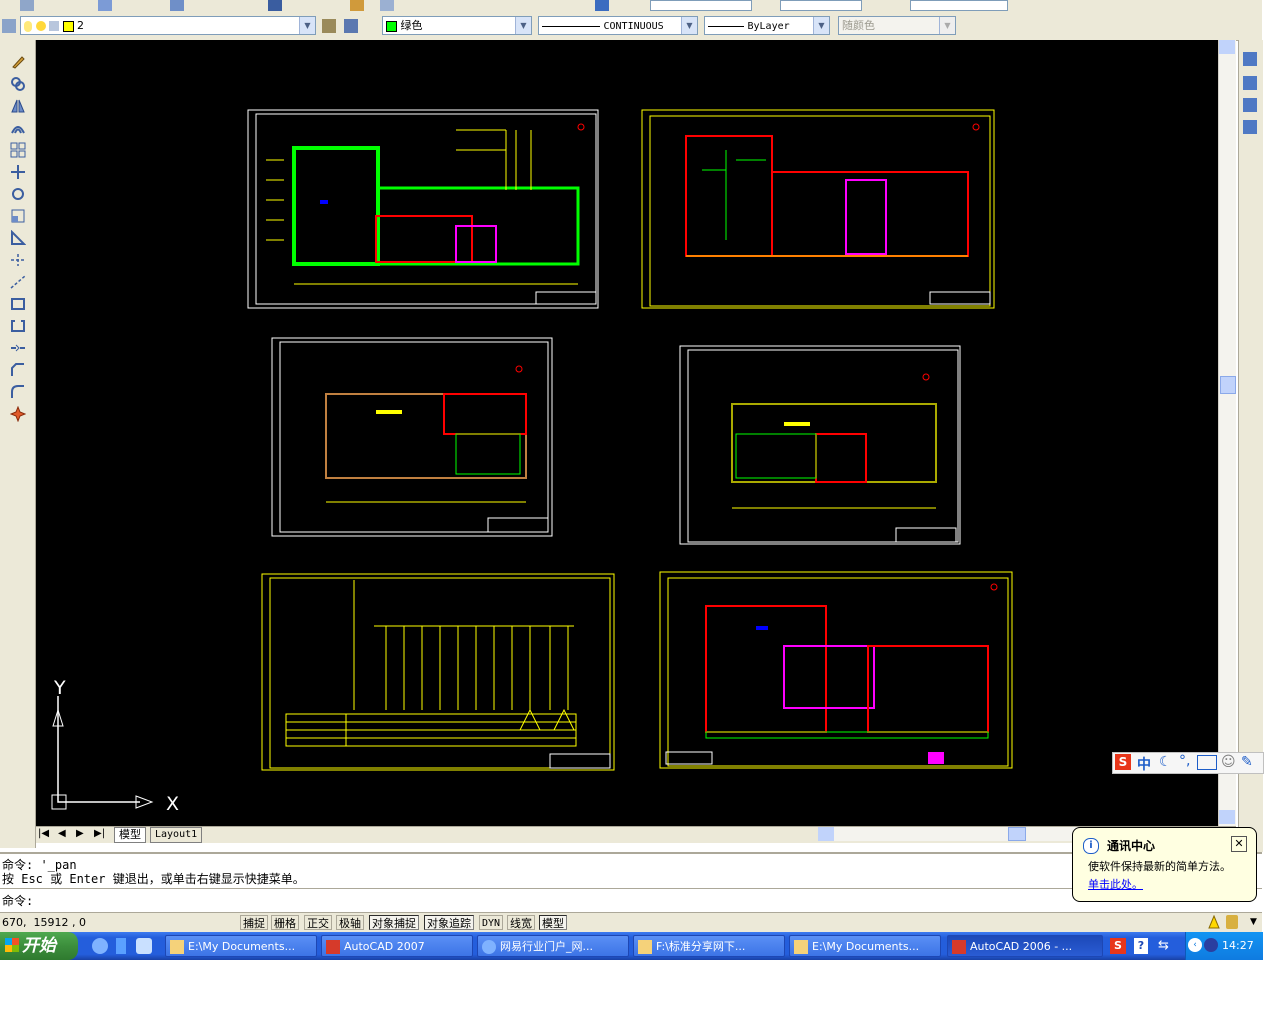  Describe the element at coordinates (826, 834) in the screenshot. I see `scroll-left-button` at that location.